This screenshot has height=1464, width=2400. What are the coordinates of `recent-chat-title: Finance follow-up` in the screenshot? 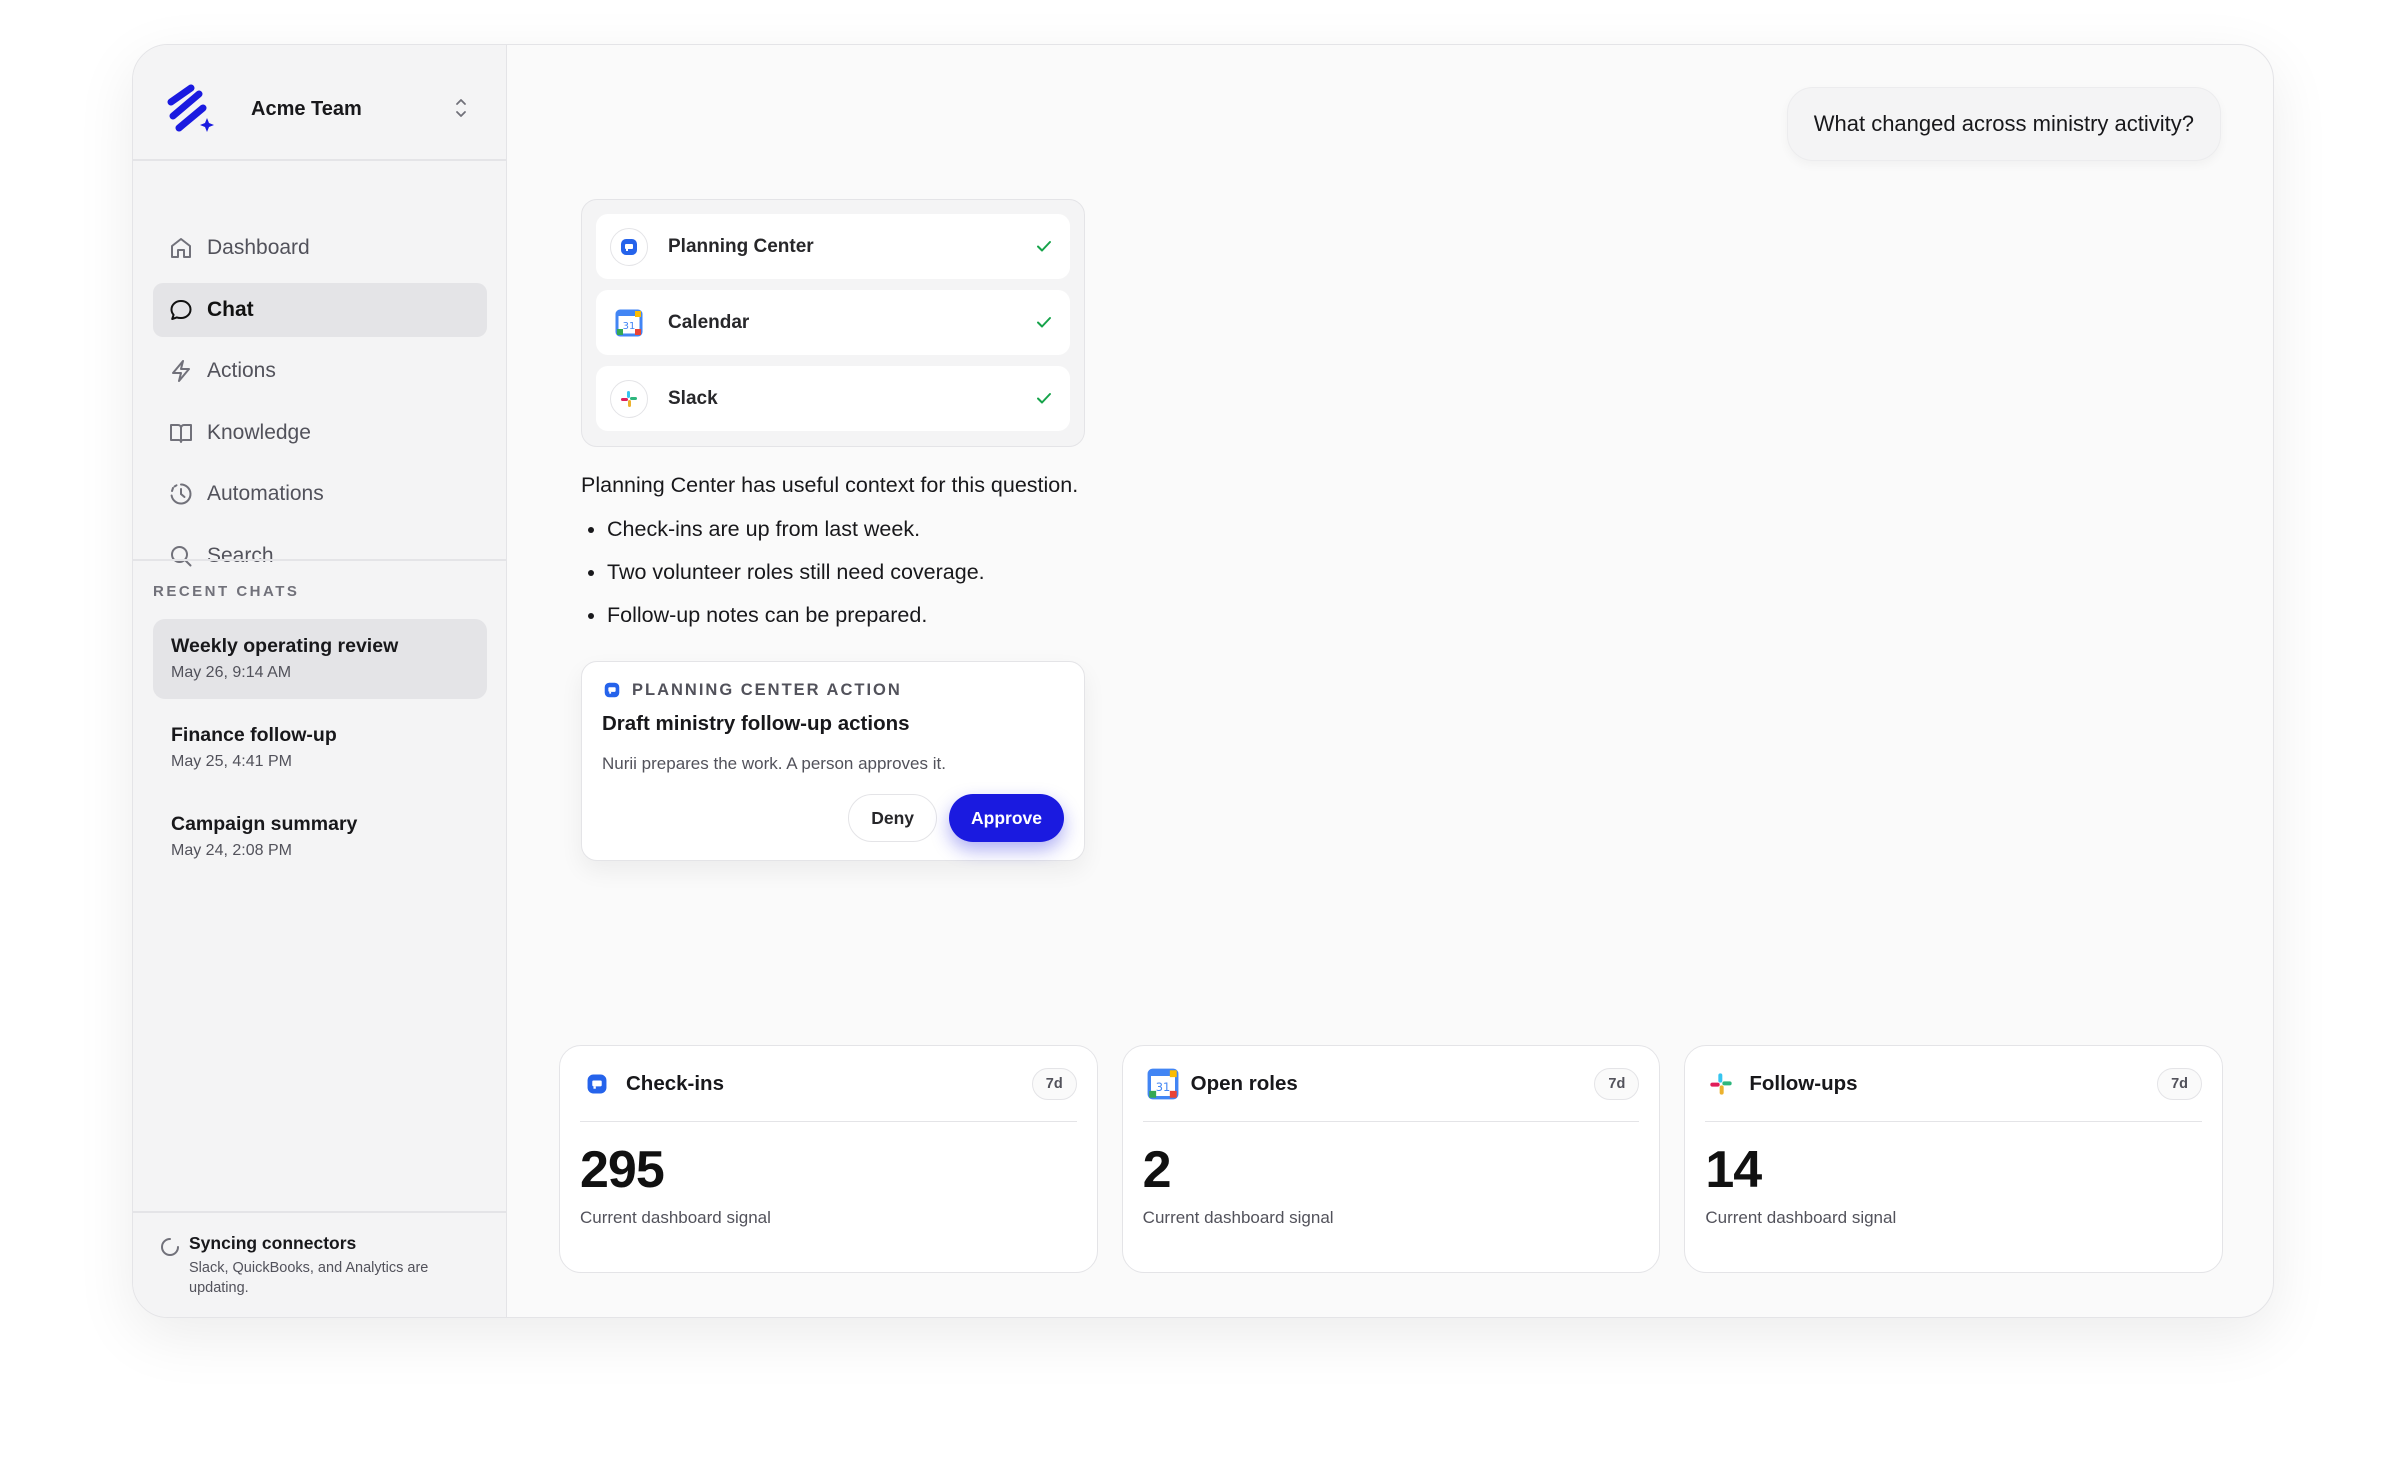 It's located at (254, 735).